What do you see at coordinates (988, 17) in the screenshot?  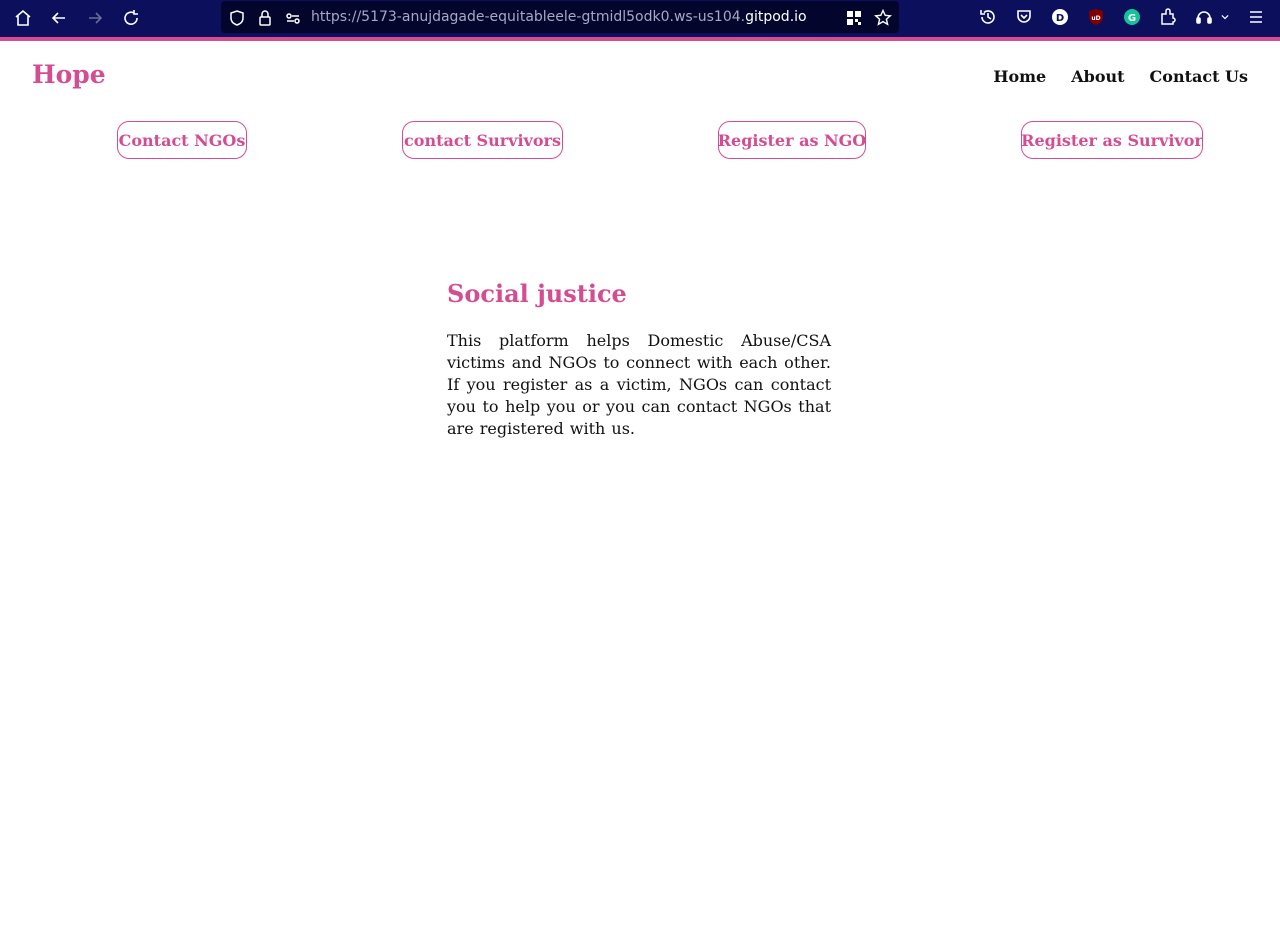 I see `history-icon` at bounding box center [988, 17].